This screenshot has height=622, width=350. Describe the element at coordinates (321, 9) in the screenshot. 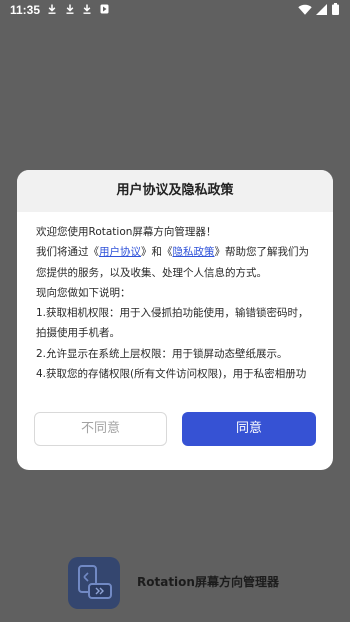

I see `cellular-signal-icon` at that location.